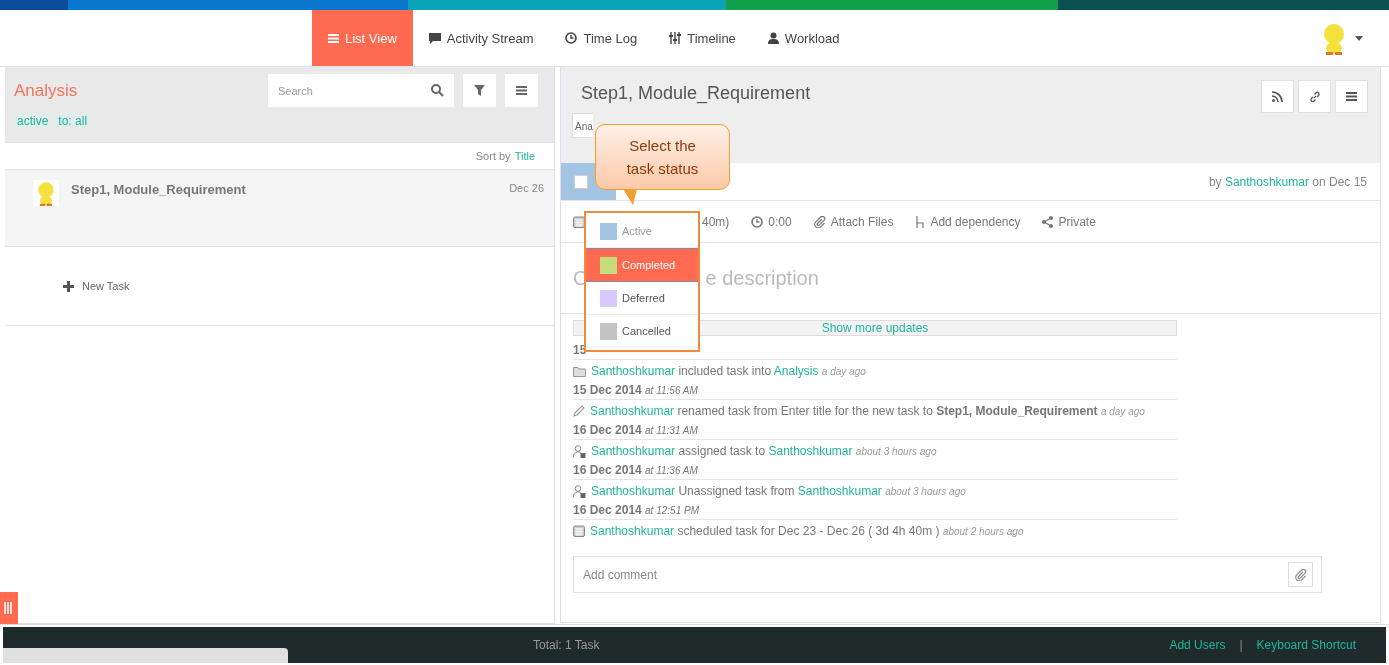 This screenshot has height=665, width=1389. What do you see at coordinates (579, 411) in the screenshot?
I see `pencil-icon` at bounding box center [579, 411].